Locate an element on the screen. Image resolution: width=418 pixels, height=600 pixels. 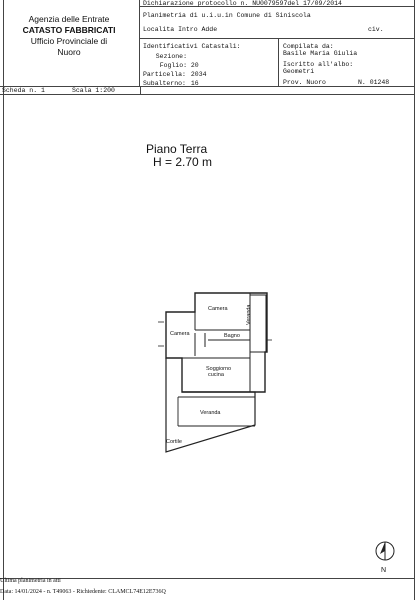
veranda-side-outline is located at coordinates (258, 323).